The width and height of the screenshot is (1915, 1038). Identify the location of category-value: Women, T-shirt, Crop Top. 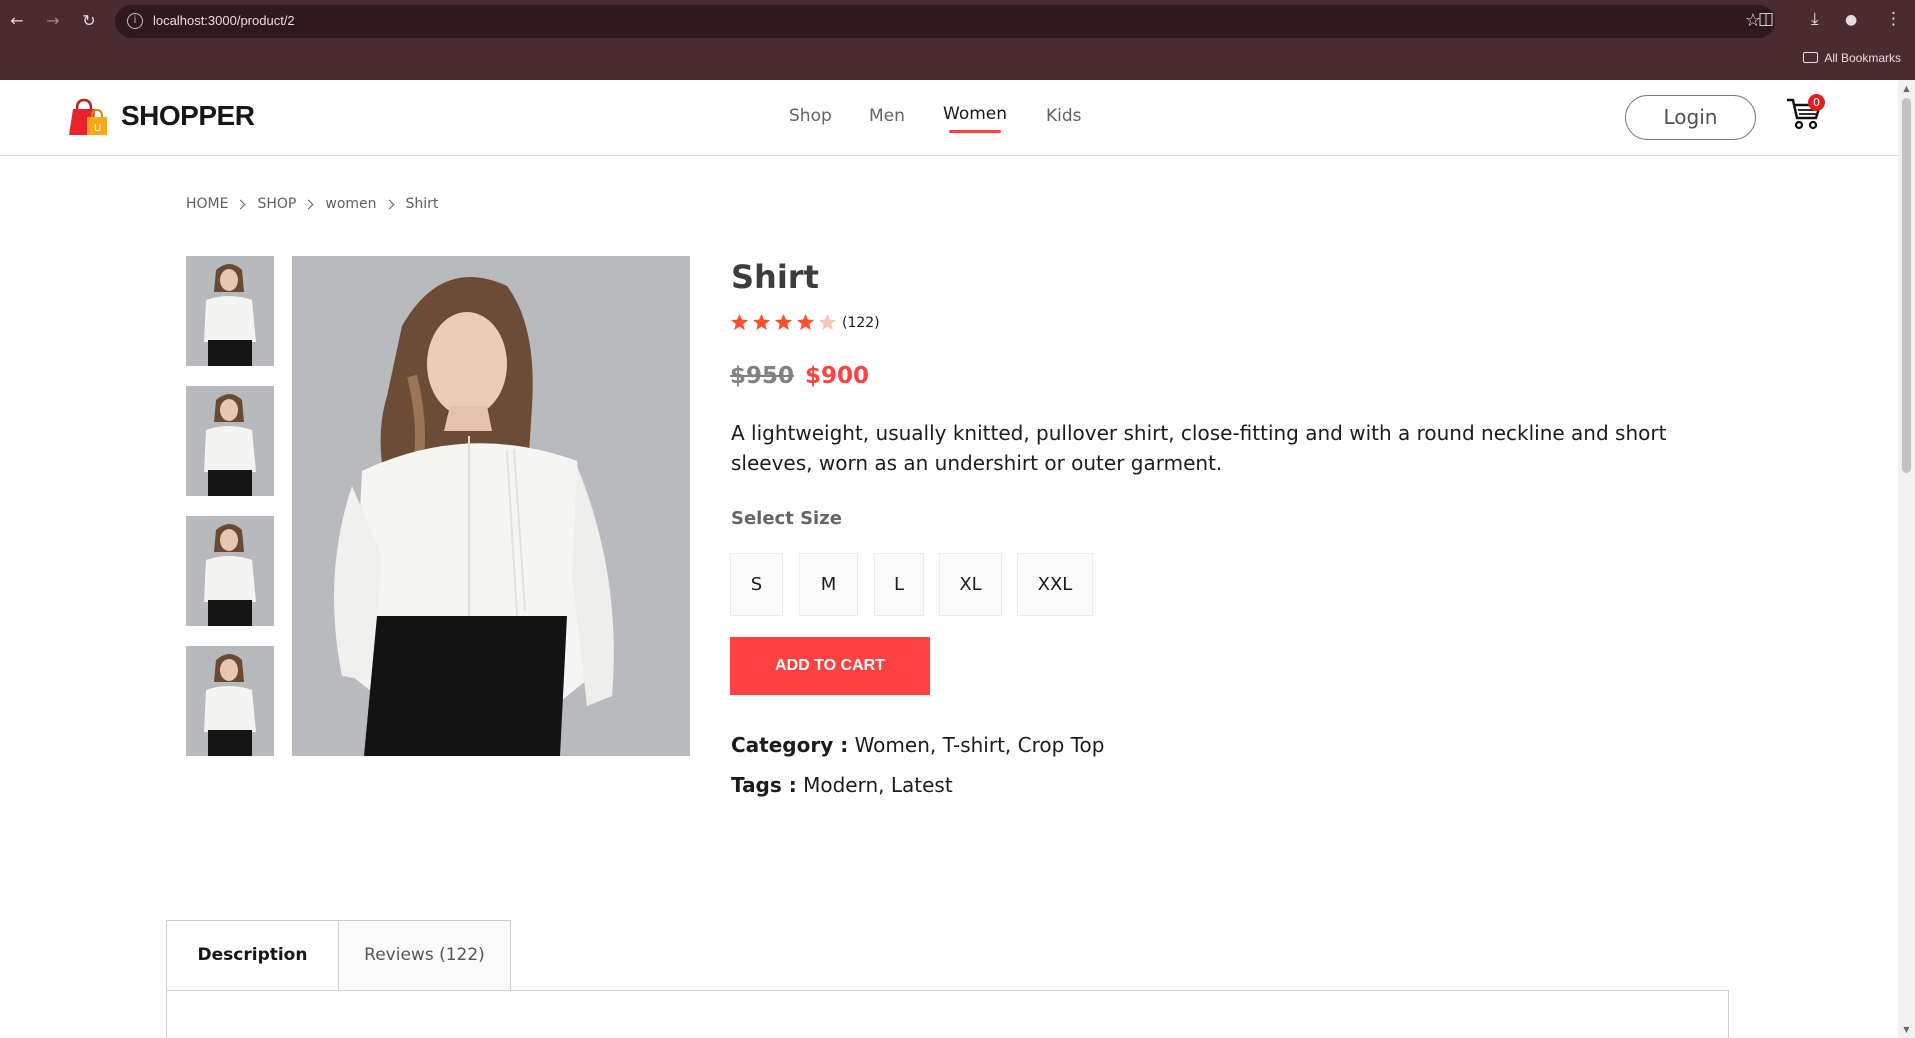
(979, 745).